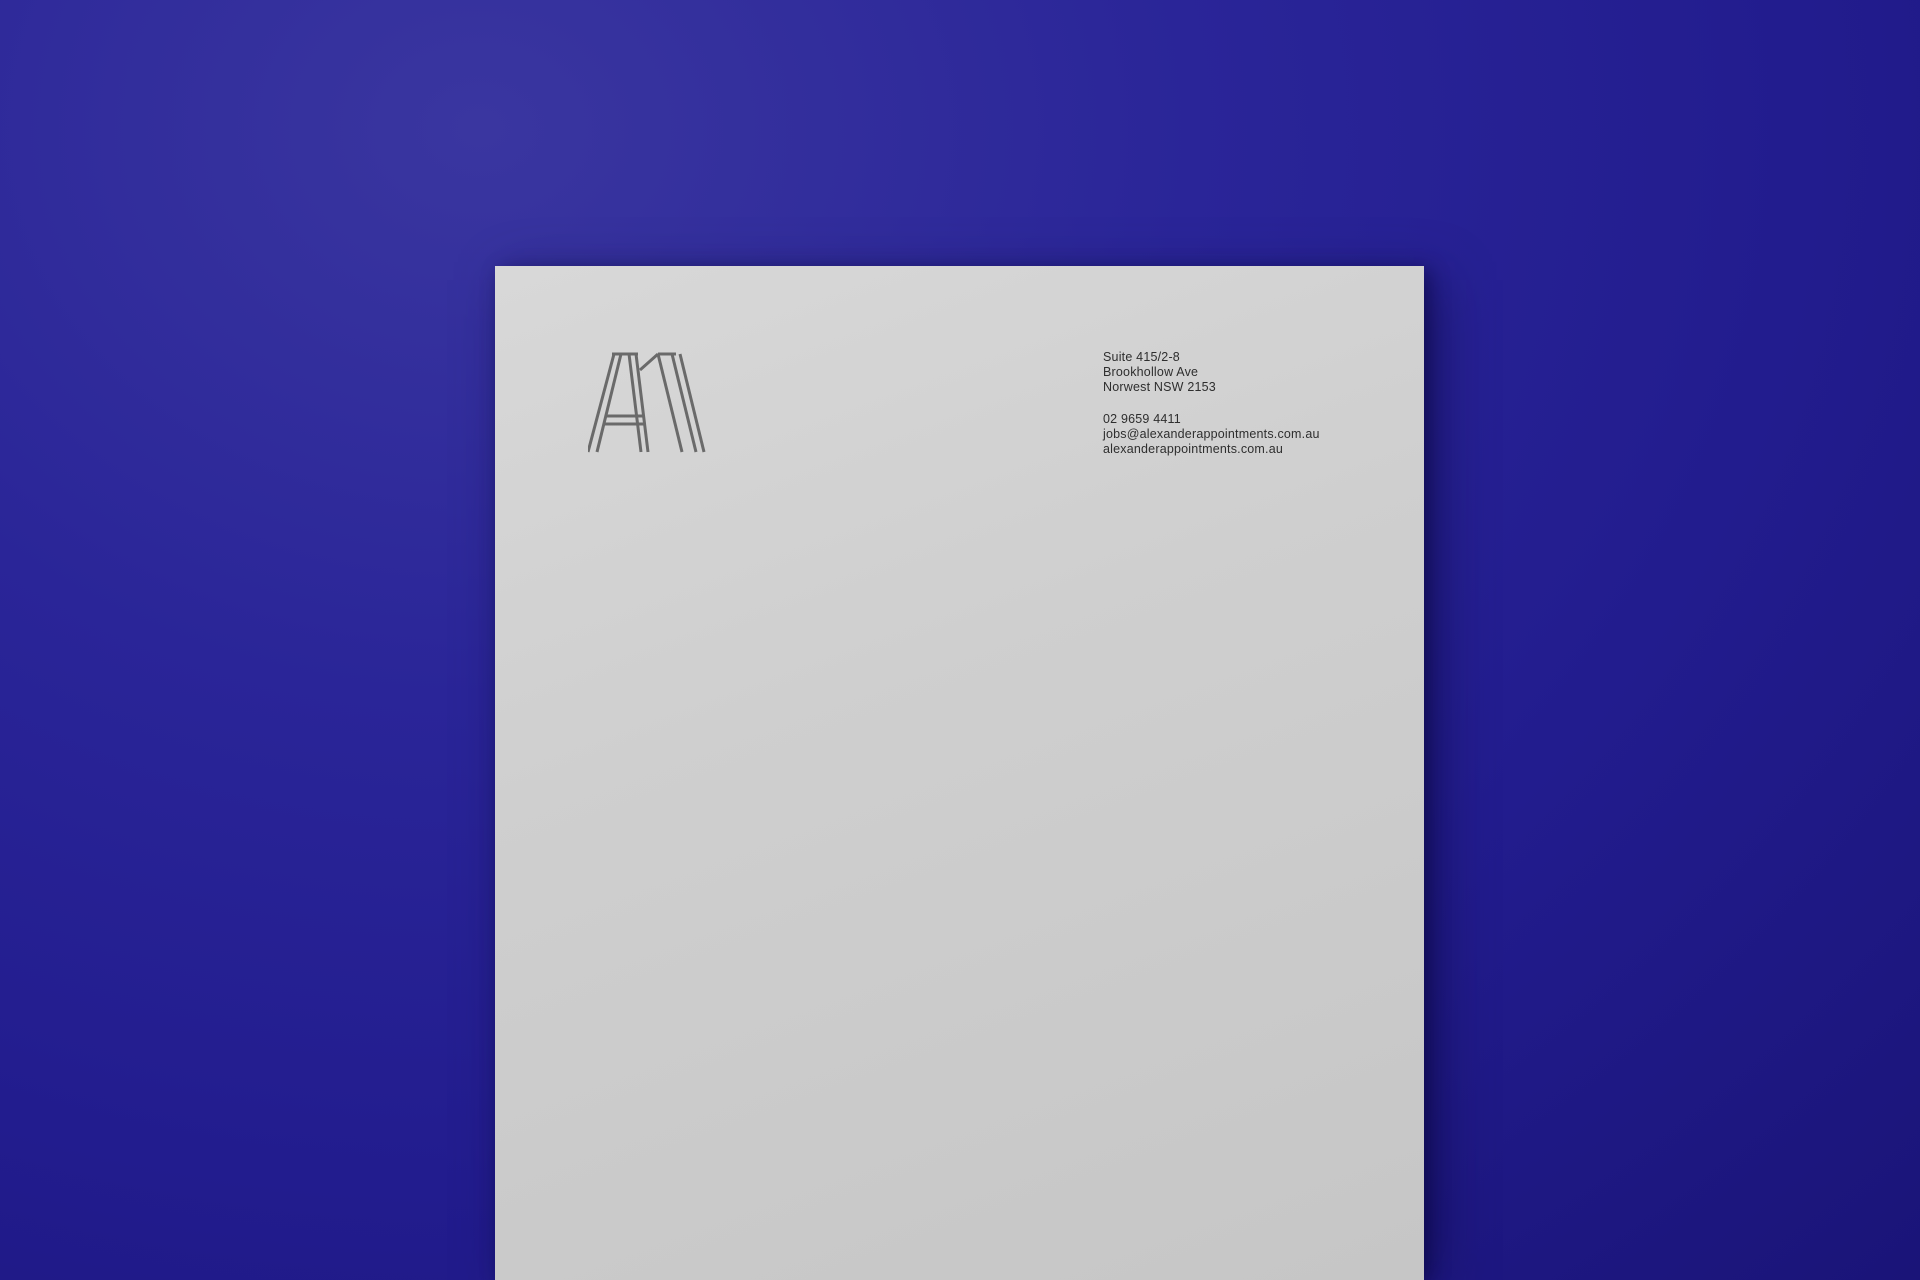 This screenshot has width=1920, height=1280. I want to click on address-line-2: Brookhollow Ave, so click(1151, 372).